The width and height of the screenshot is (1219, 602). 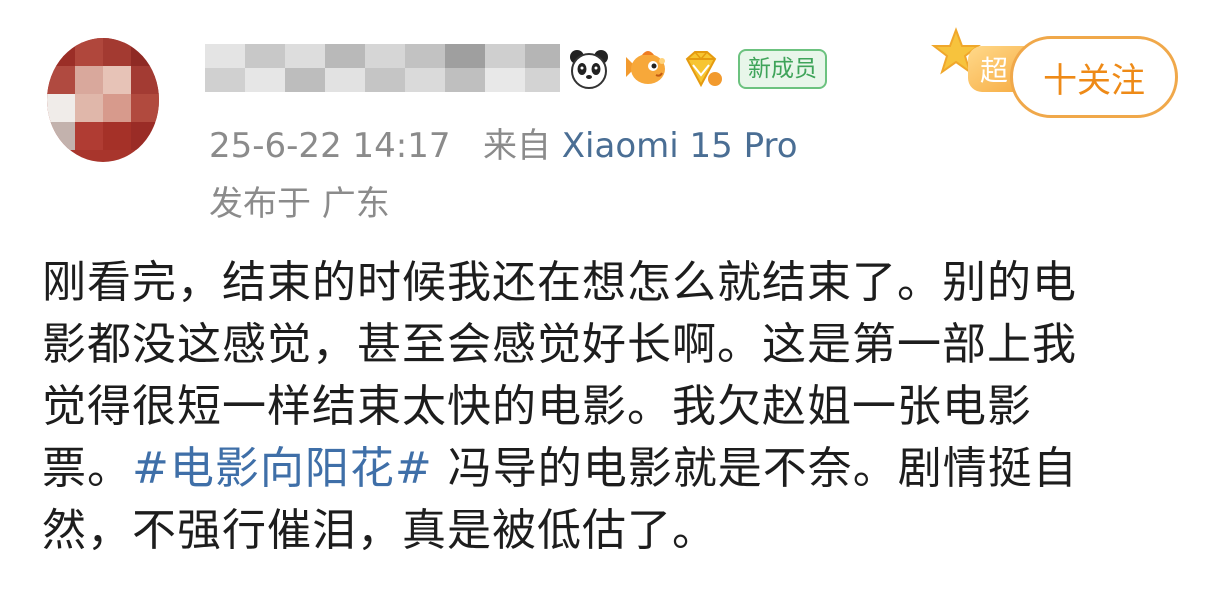 I want to click on post-line: 票。#电影向阳花# 冯导的电影就是不奈。剧情挺自, so click(x=612, y=469).